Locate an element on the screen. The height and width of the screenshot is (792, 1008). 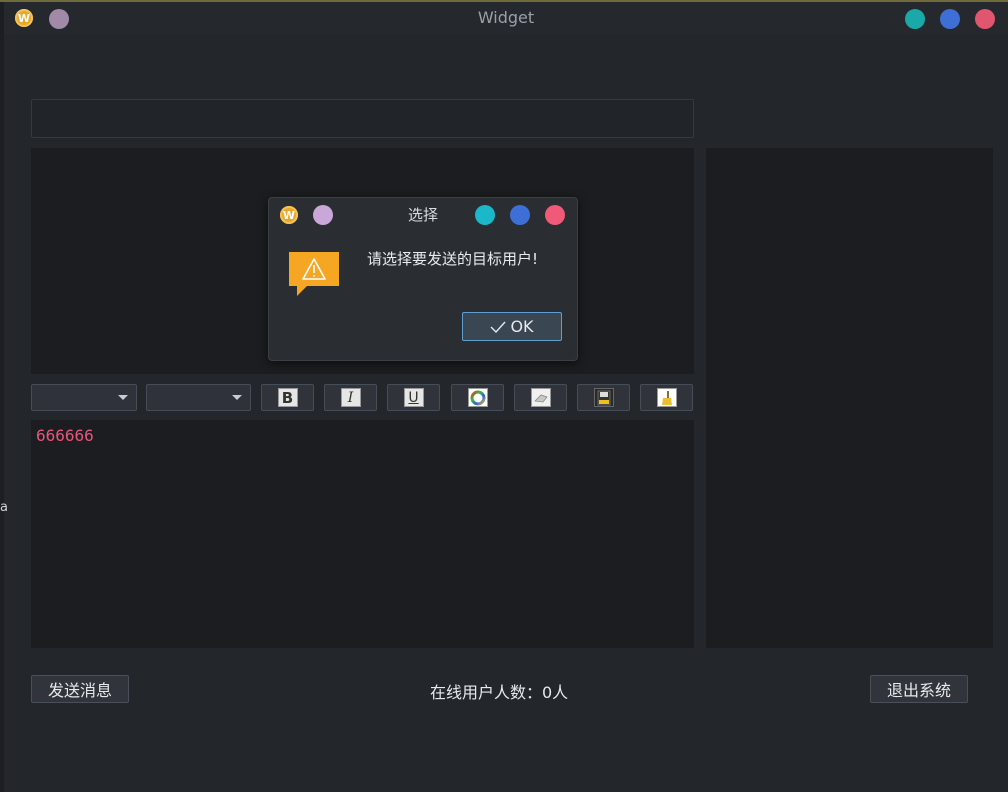
clear-screen-button is located at coordinates (540, 397).